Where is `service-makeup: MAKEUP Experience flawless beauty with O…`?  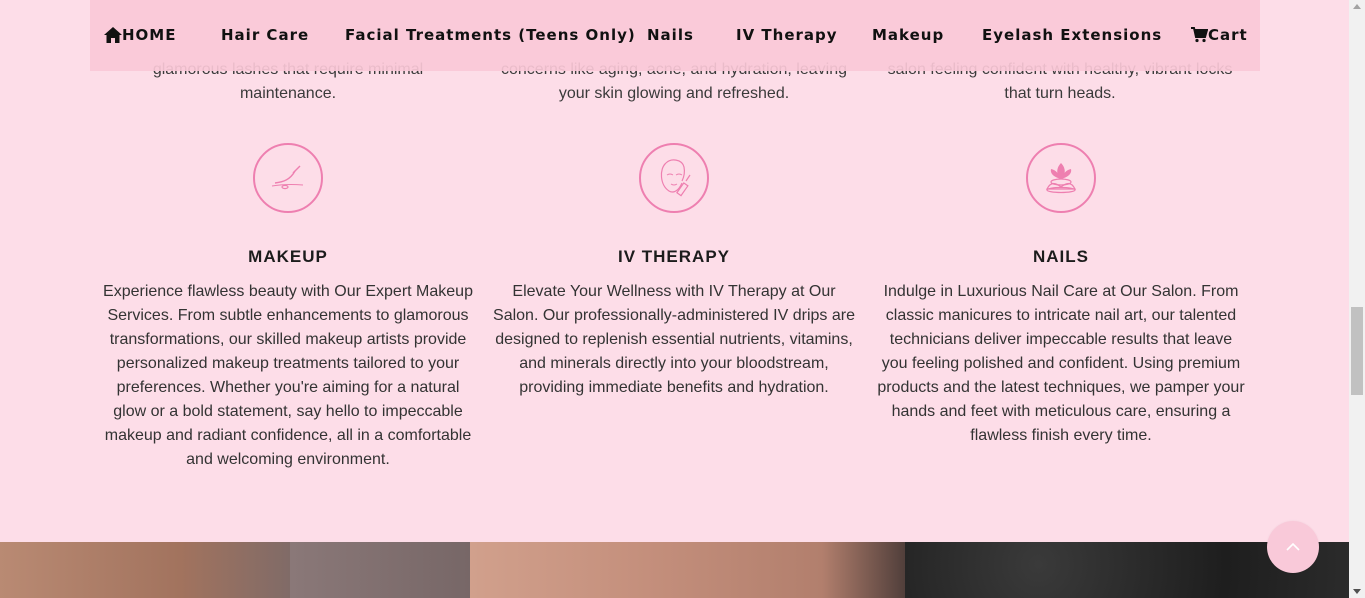
service-makeup: MAKEUP Experience flawless beauty with O… is located at coordinates (288, 307).